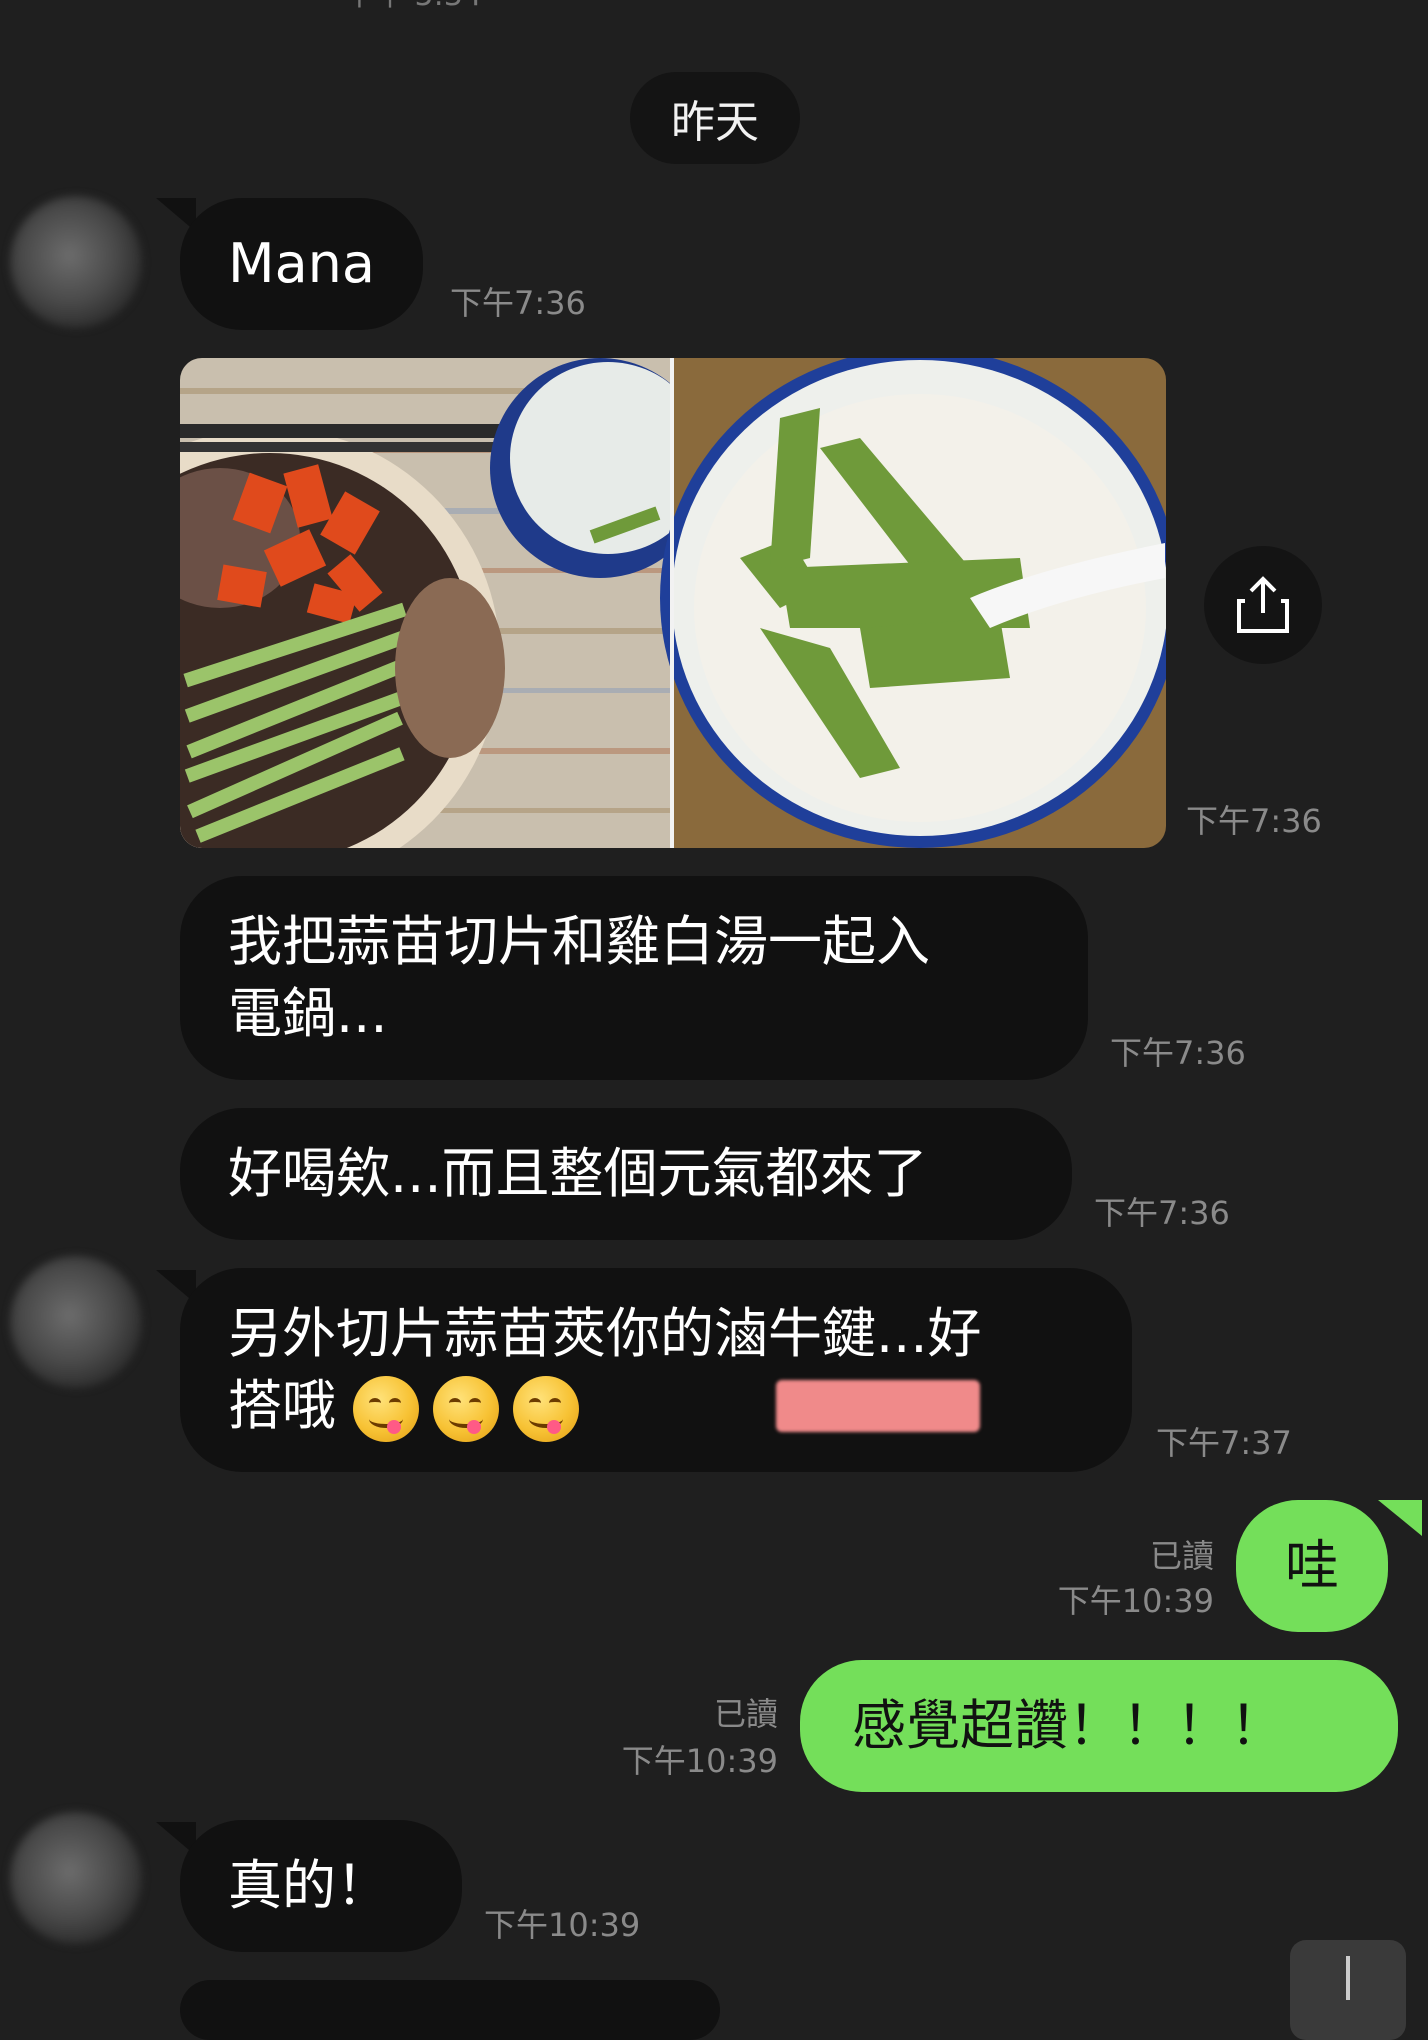  What do you see at coordinates (656, 1370) in the screenshot?
I see `message-bubble: 另外切片蒜苗莢你的滷牛鍵...好 搭哦` at bounding box center [656, 1370].